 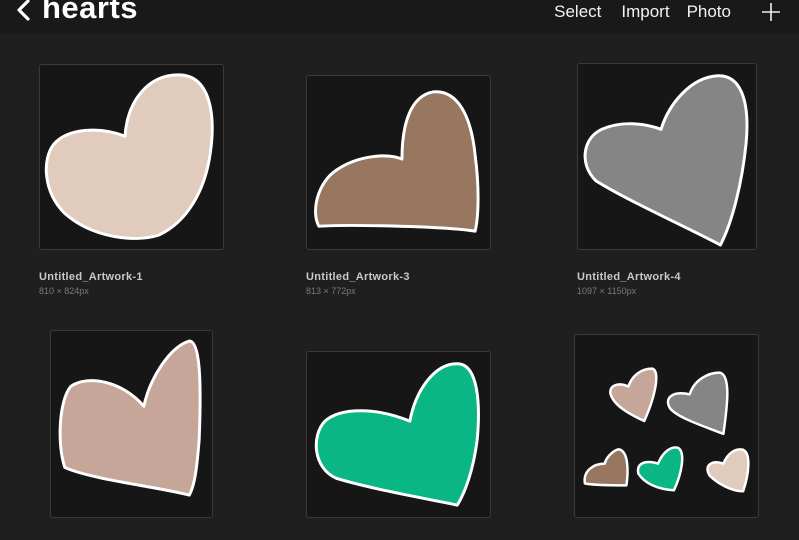 I want to click on toolbar-actions: Select Import Photo, so click(x=667, y=12).